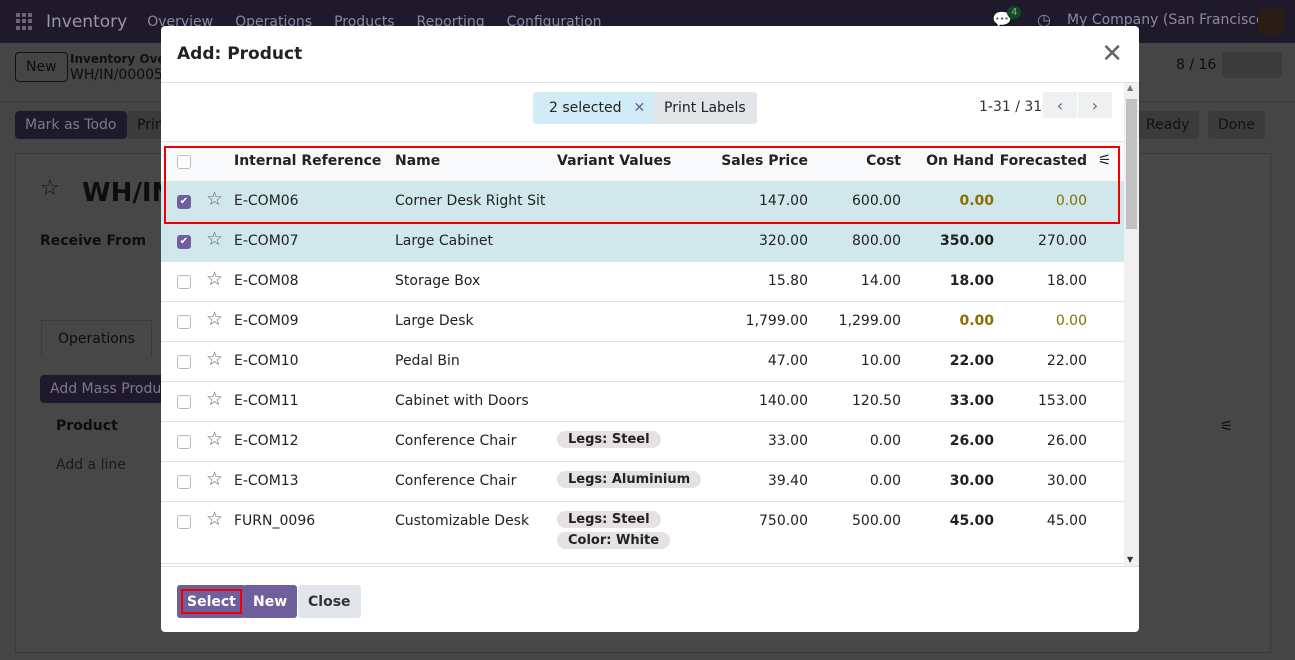 Image resolution: width=1295 pixels, height=660 pixels. I want to click on product-name: Storage Box, so click(438, 281).